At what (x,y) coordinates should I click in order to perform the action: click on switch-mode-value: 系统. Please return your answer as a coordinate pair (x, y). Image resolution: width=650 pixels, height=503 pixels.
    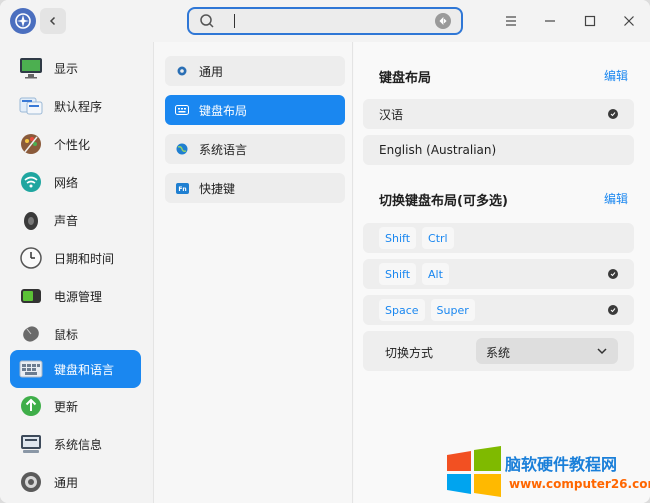
    Looking at the image, I should click on (498, 353).